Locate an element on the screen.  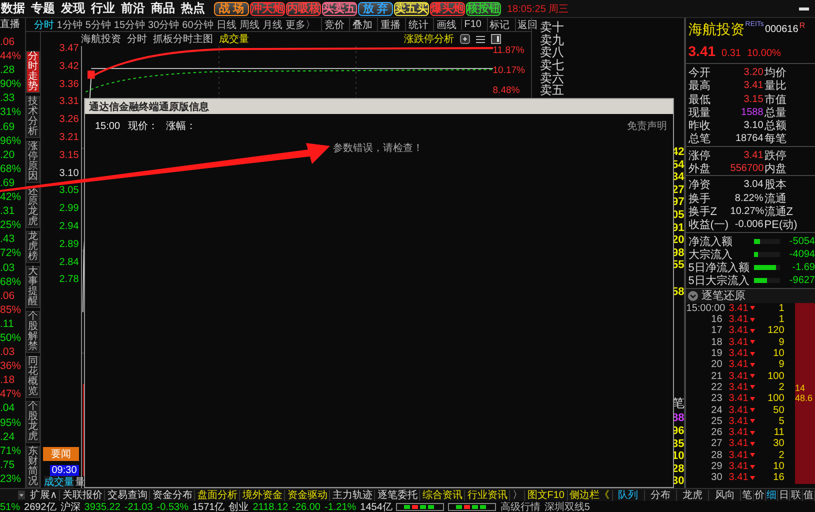
price-tick: 3.05 is located at coordinates (69, 192).